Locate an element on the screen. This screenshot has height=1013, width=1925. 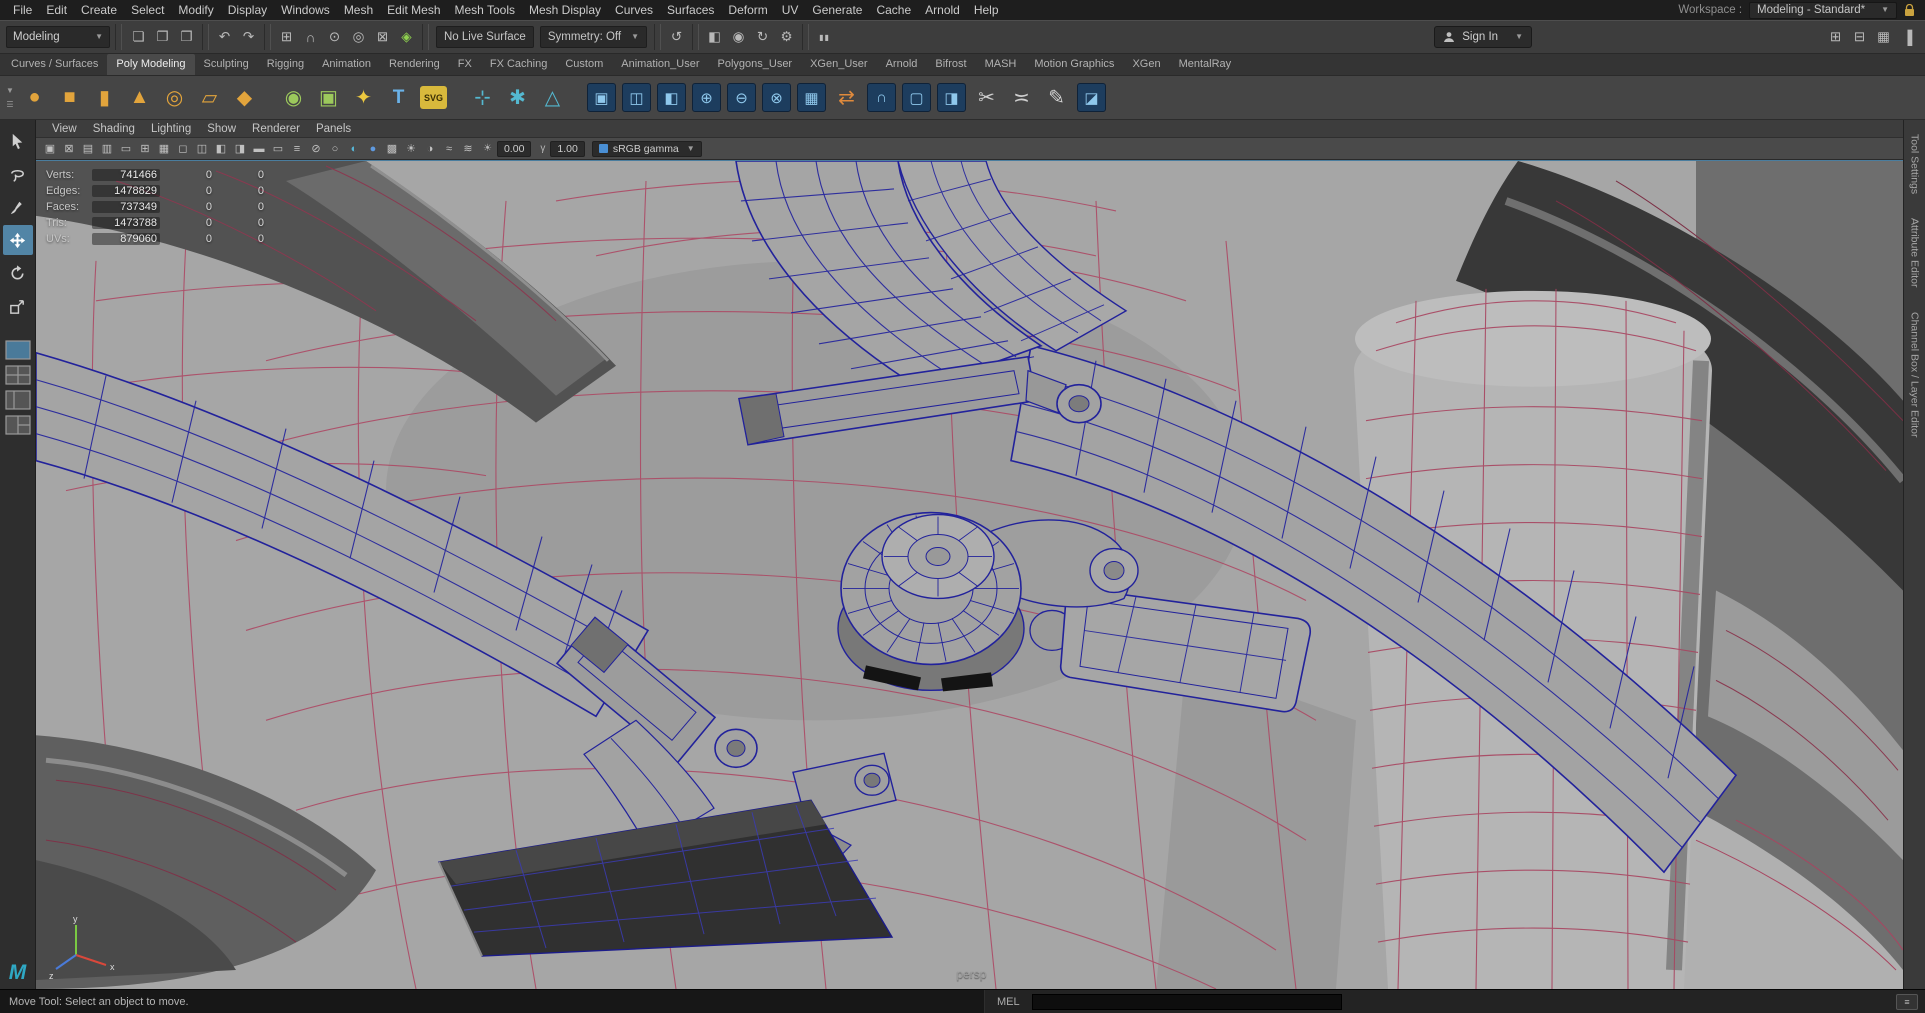
menubar-item: Windows is located at coordinates (305, 10).